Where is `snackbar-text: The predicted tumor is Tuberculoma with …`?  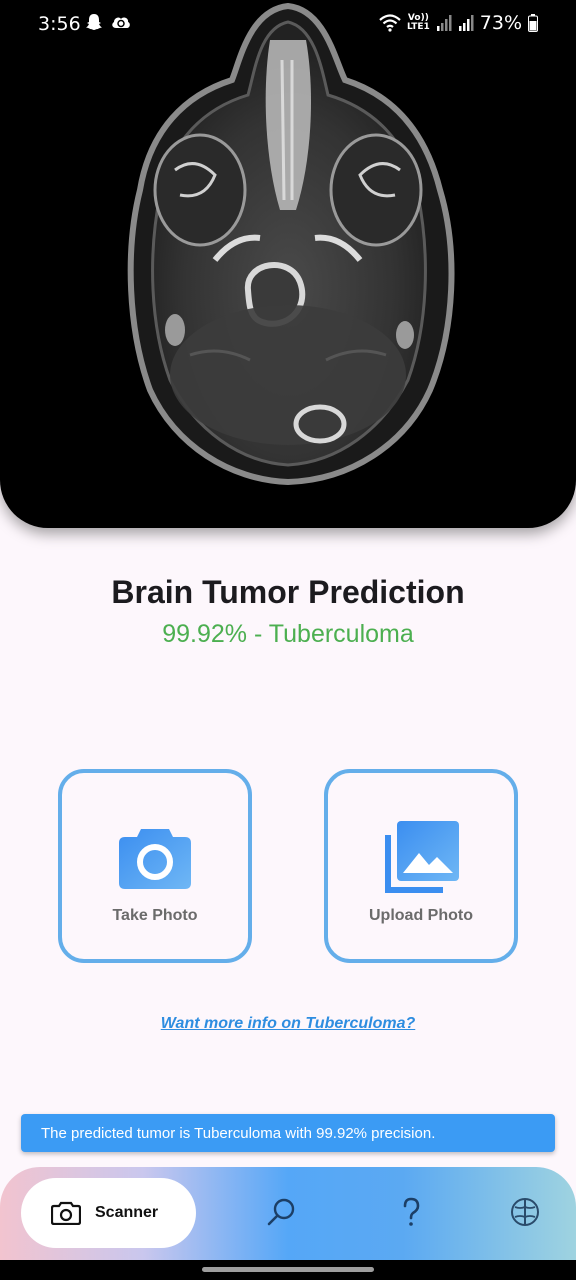 snackbar-text: The predicted tumor is Tuberculoma with … is located at coordinates (238, 1133).